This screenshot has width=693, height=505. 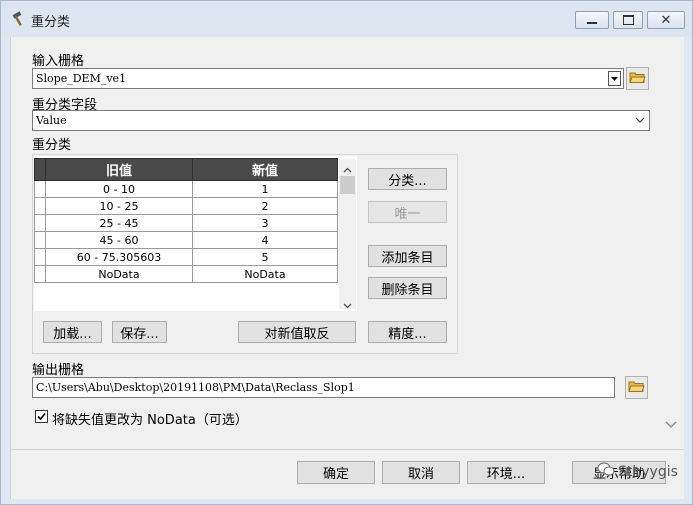 I want to click on input-raster-label: 输入栅格, so click(x=58, y=61).